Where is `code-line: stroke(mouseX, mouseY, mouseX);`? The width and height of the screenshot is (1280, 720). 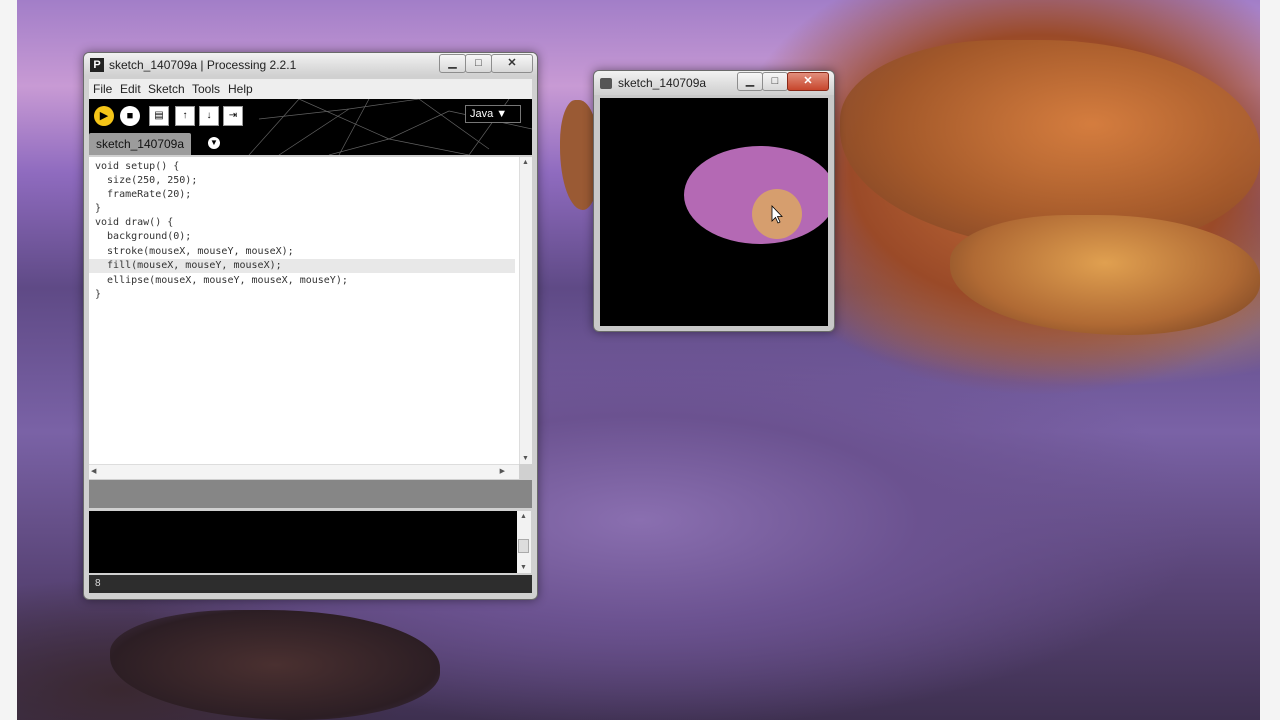 code-line: stroke(mouseX, mouseY, mouseX); is located at coordinates (194, 251).